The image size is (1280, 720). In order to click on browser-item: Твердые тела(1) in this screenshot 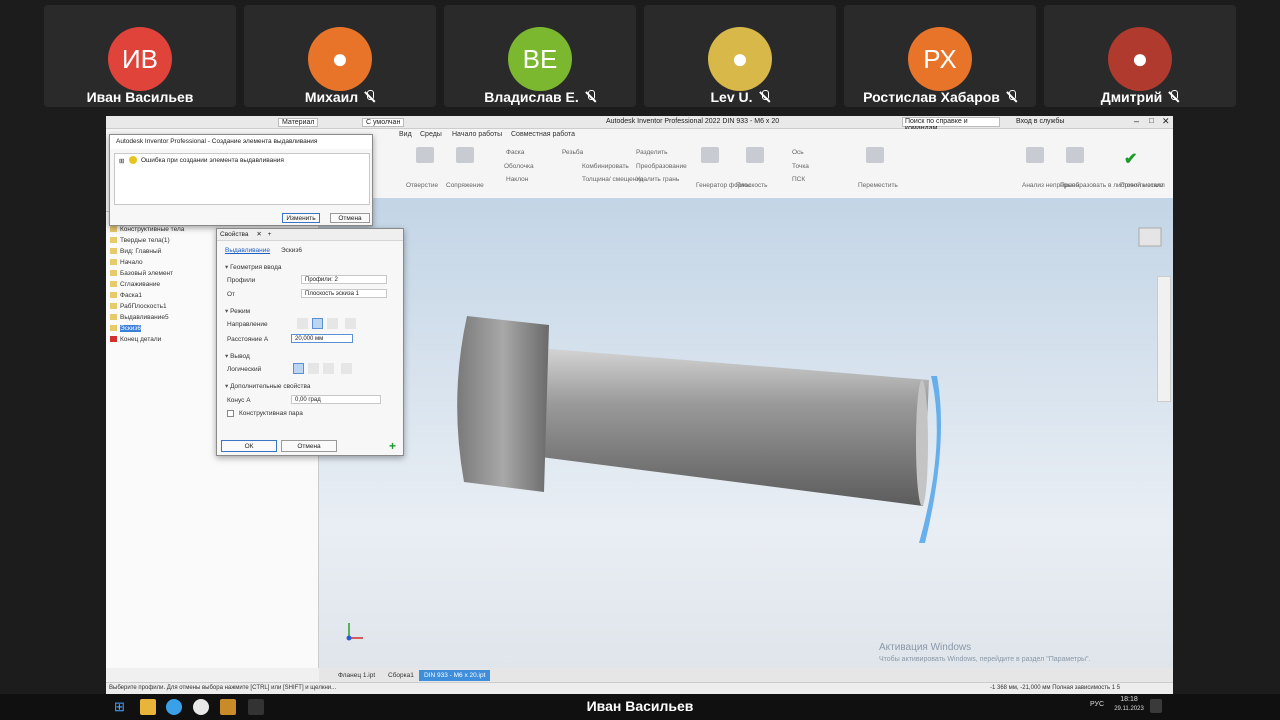, I will do `click(140, 240)`.